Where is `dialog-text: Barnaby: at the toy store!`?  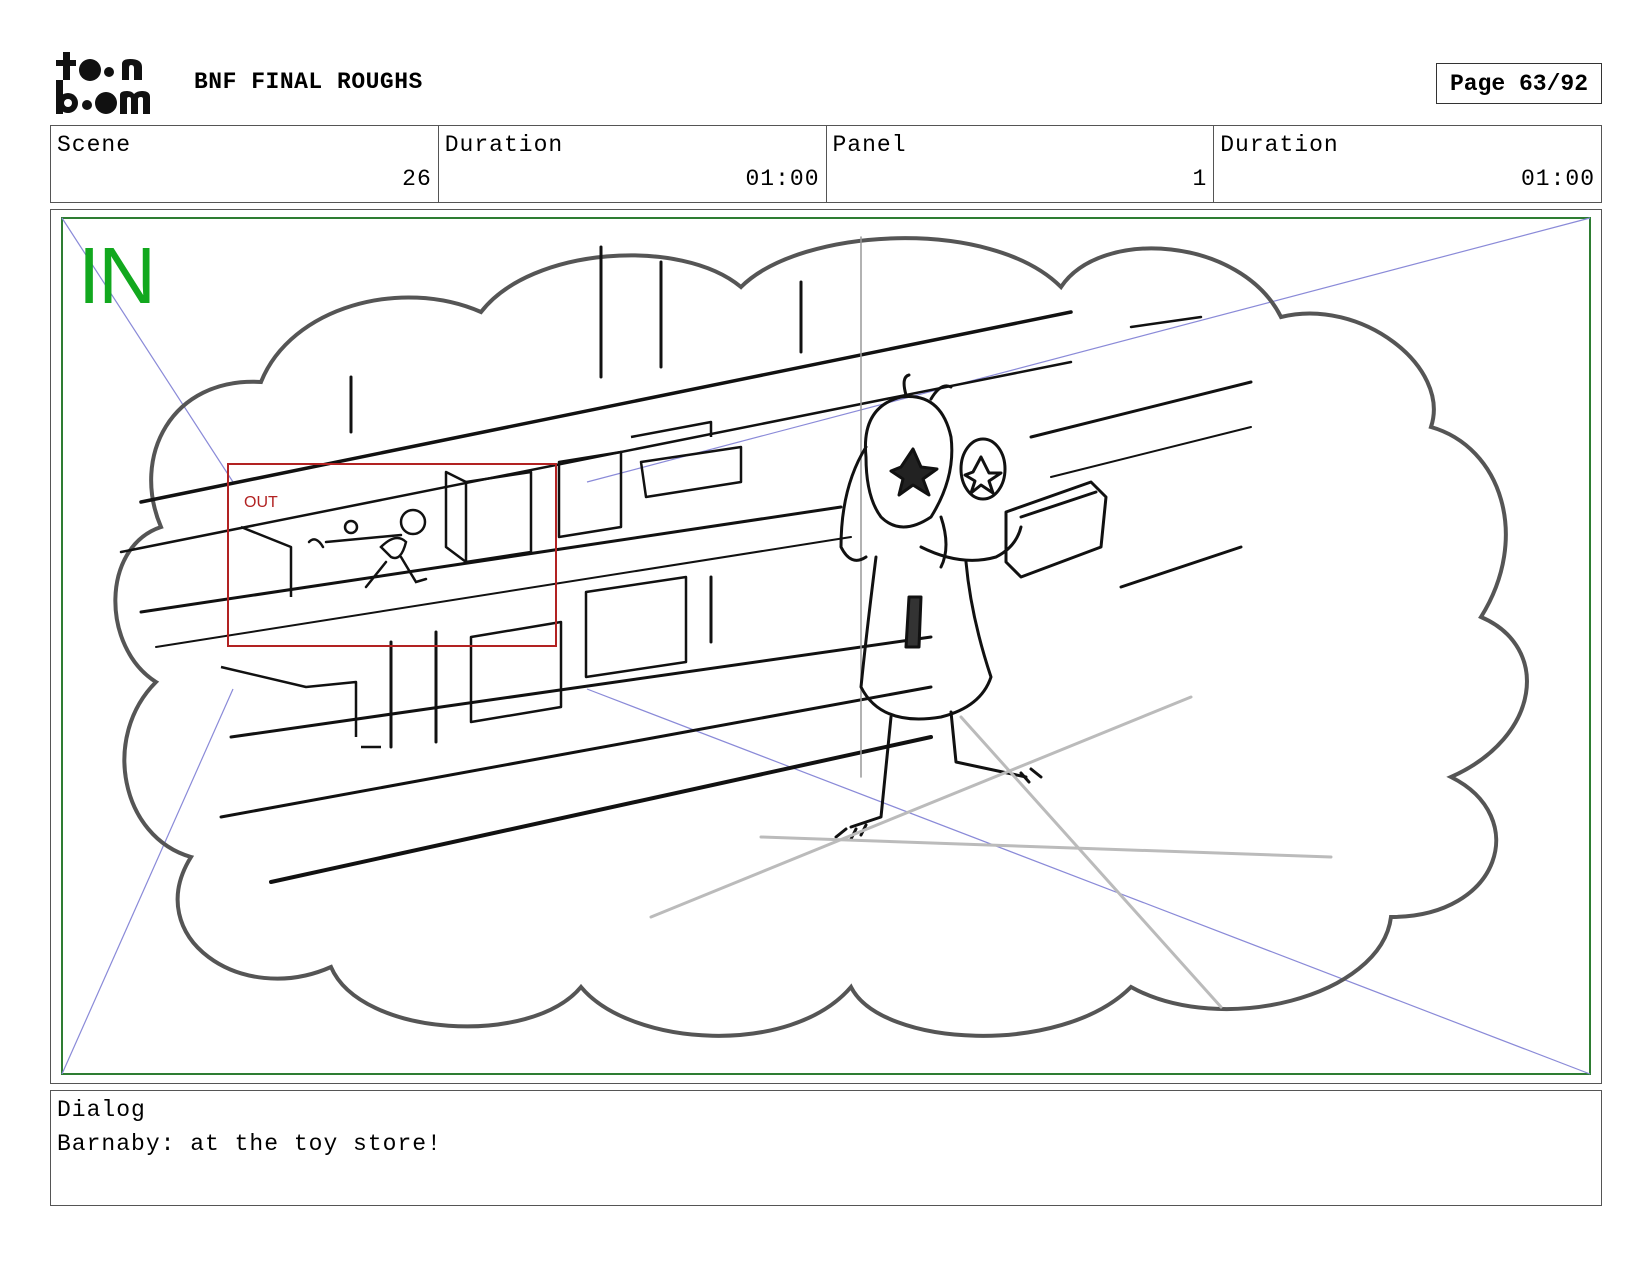
dialog-text: Barnaby: at the toy store! is located at coordinates (249, 1144).